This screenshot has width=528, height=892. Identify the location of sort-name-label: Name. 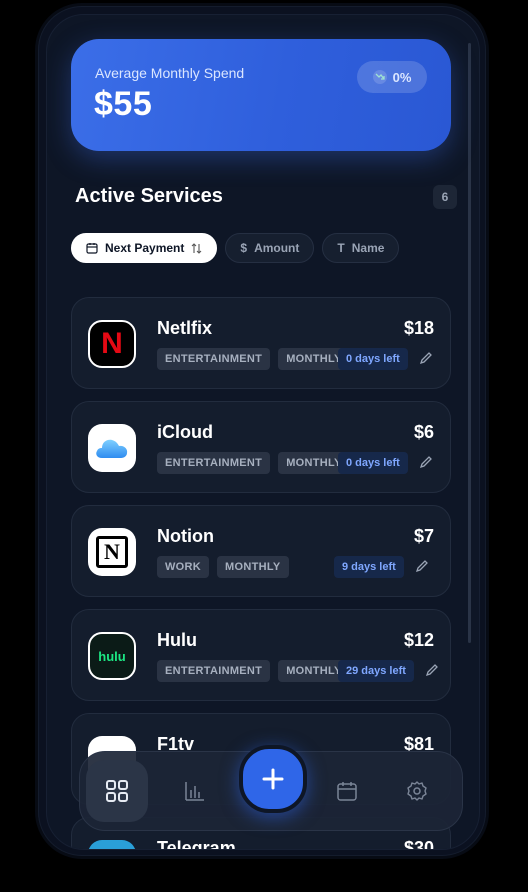
(368, 248).